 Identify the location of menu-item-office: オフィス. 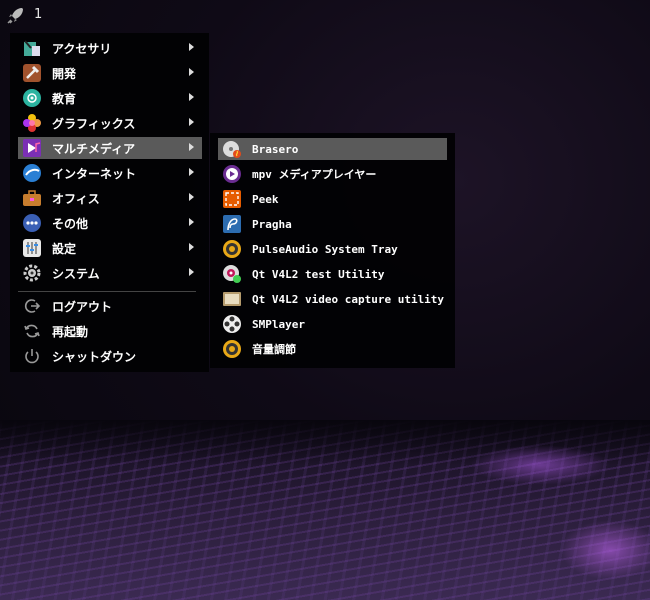
(110, 198).